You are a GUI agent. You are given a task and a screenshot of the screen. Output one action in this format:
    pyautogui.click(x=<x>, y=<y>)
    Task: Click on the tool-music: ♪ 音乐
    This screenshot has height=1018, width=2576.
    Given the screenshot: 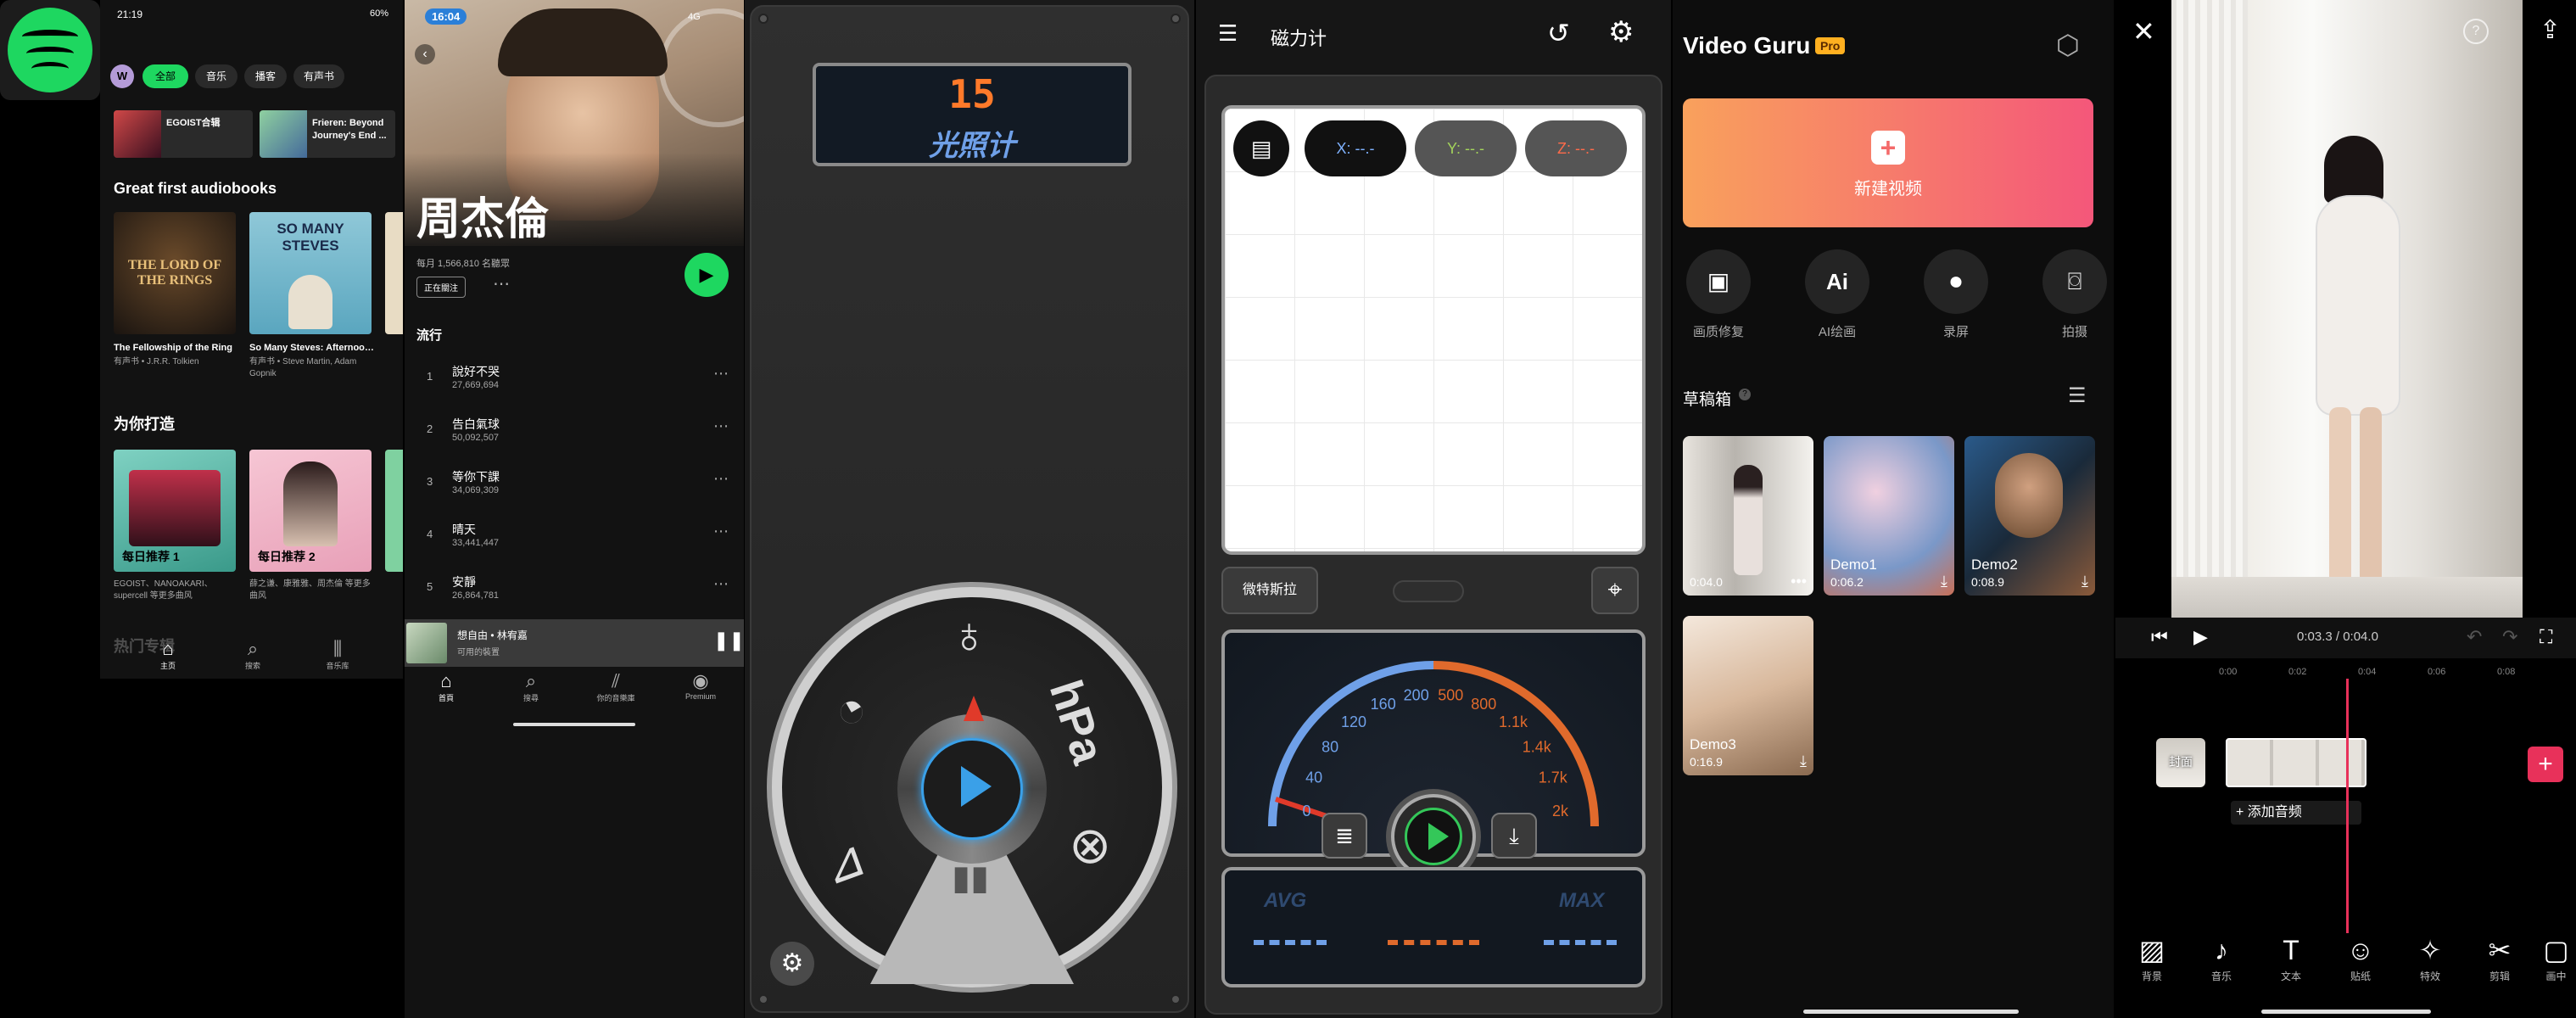 What is the action you would take?
    pyautogui.click(x=2221, y=958)
    